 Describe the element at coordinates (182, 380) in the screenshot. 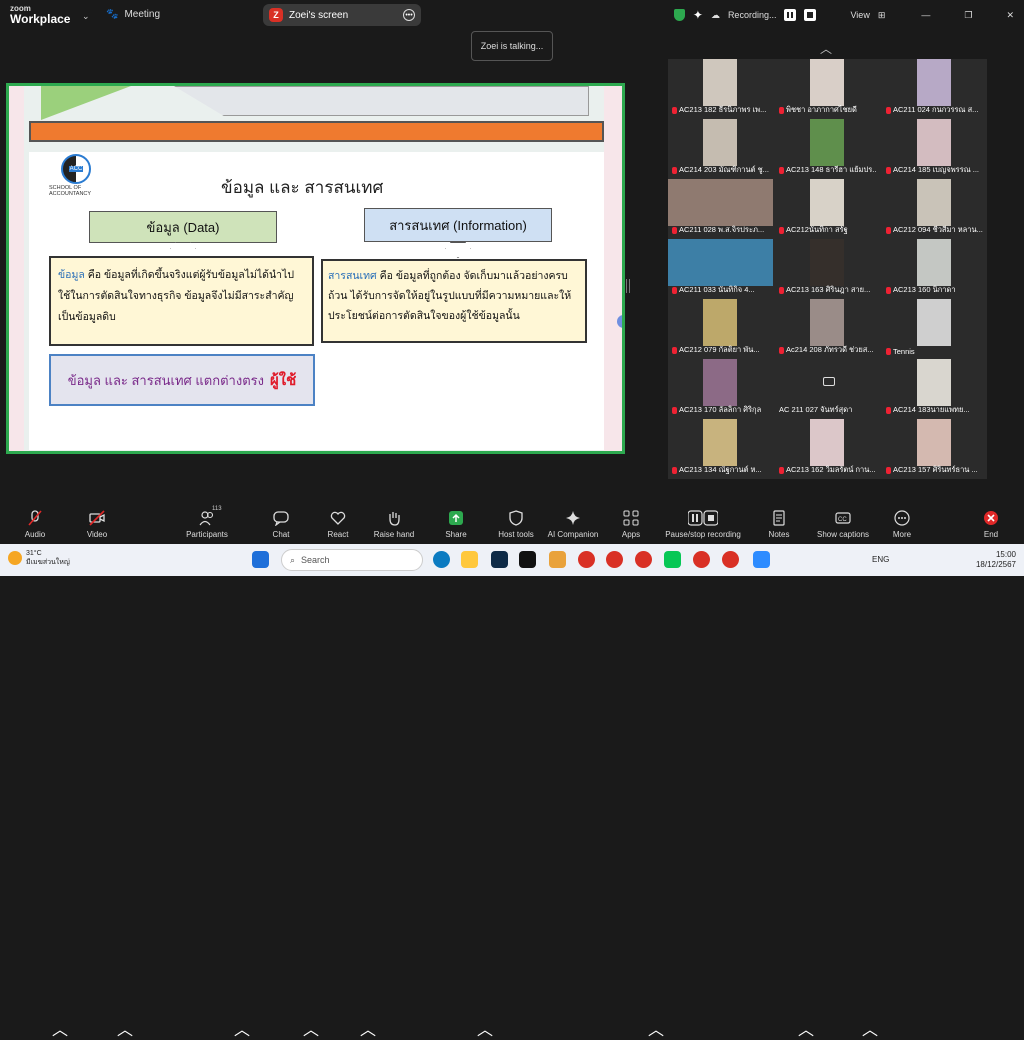

I see `difference-box: ข้อมูล และ สารสนเทศ แตกต่างตรง ผู้ใช้` at that location.